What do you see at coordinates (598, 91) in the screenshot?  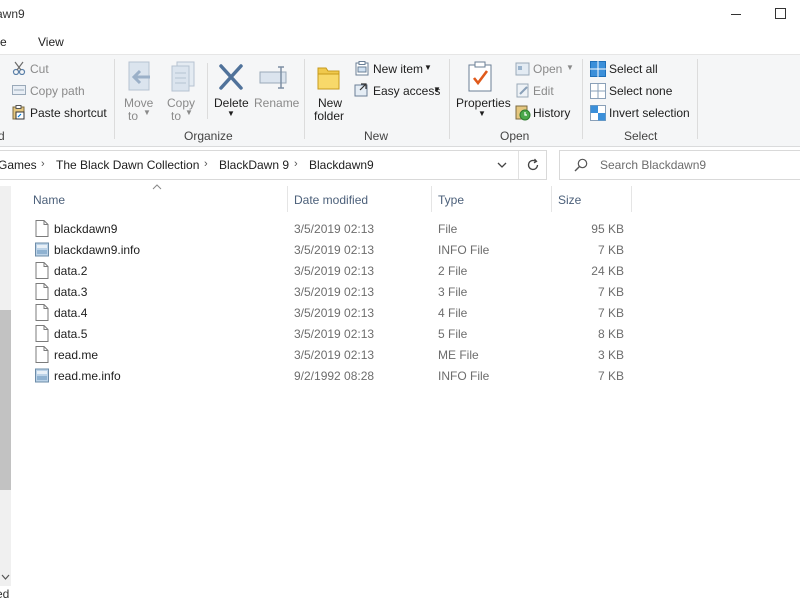 I see `select-none-icon` at bounding box center [598, 91].